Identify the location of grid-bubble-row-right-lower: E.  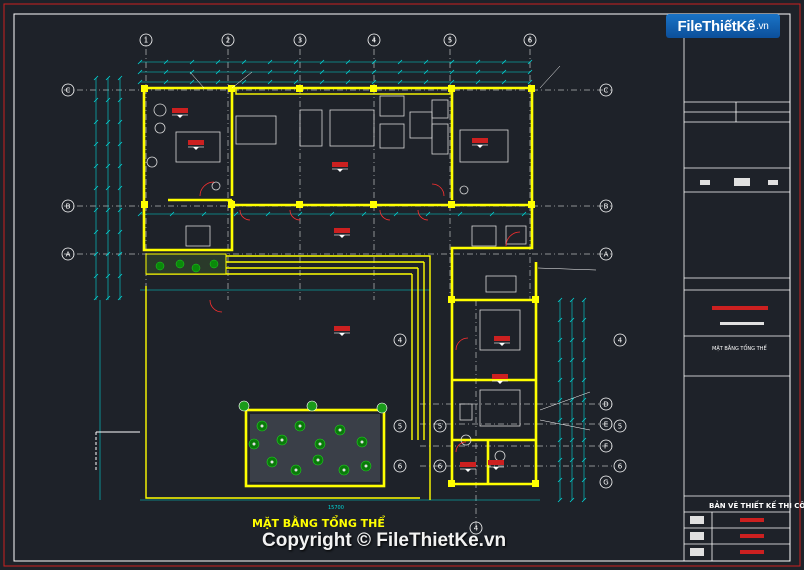
(606, 424).